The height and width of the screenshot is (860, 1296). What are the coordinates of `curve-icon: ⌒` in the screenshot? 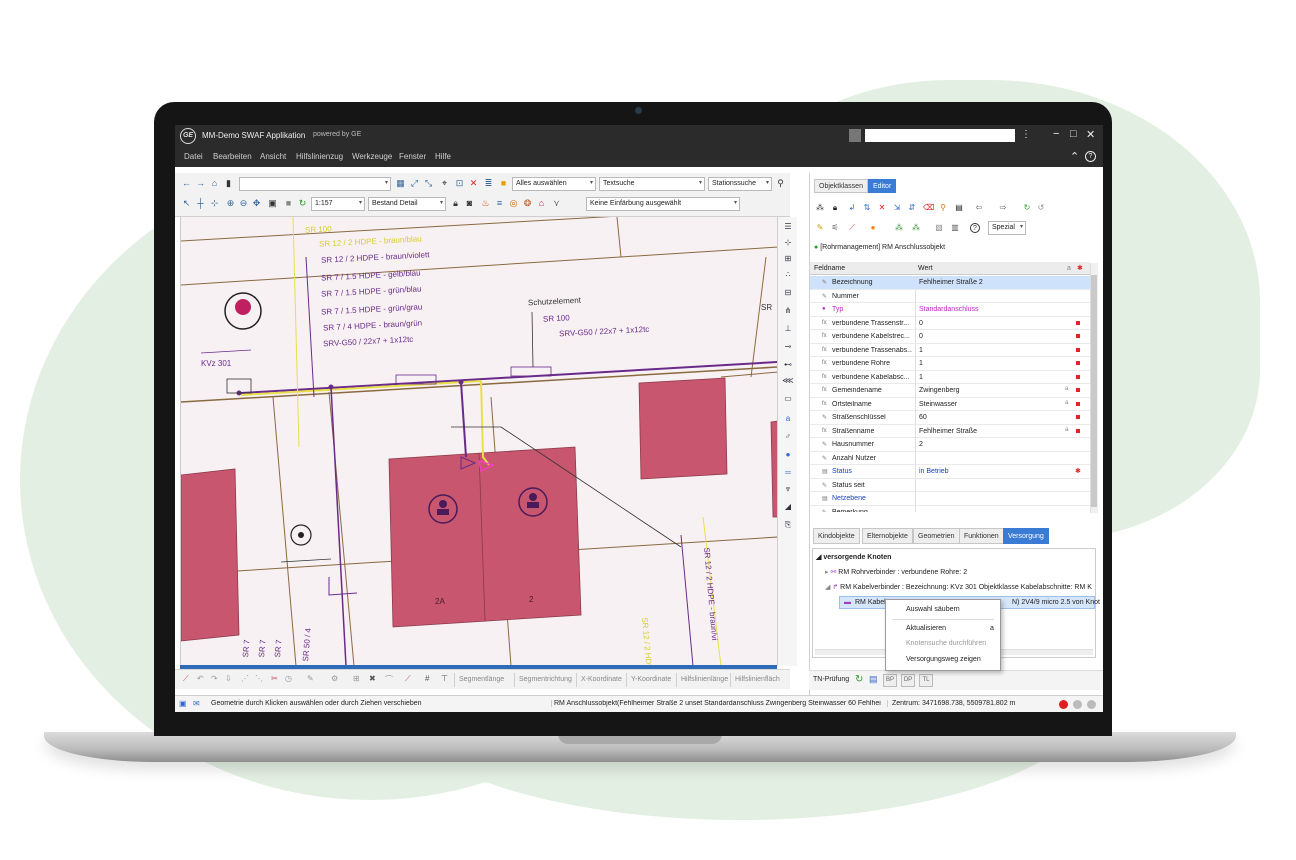 It's located at (389, 679).